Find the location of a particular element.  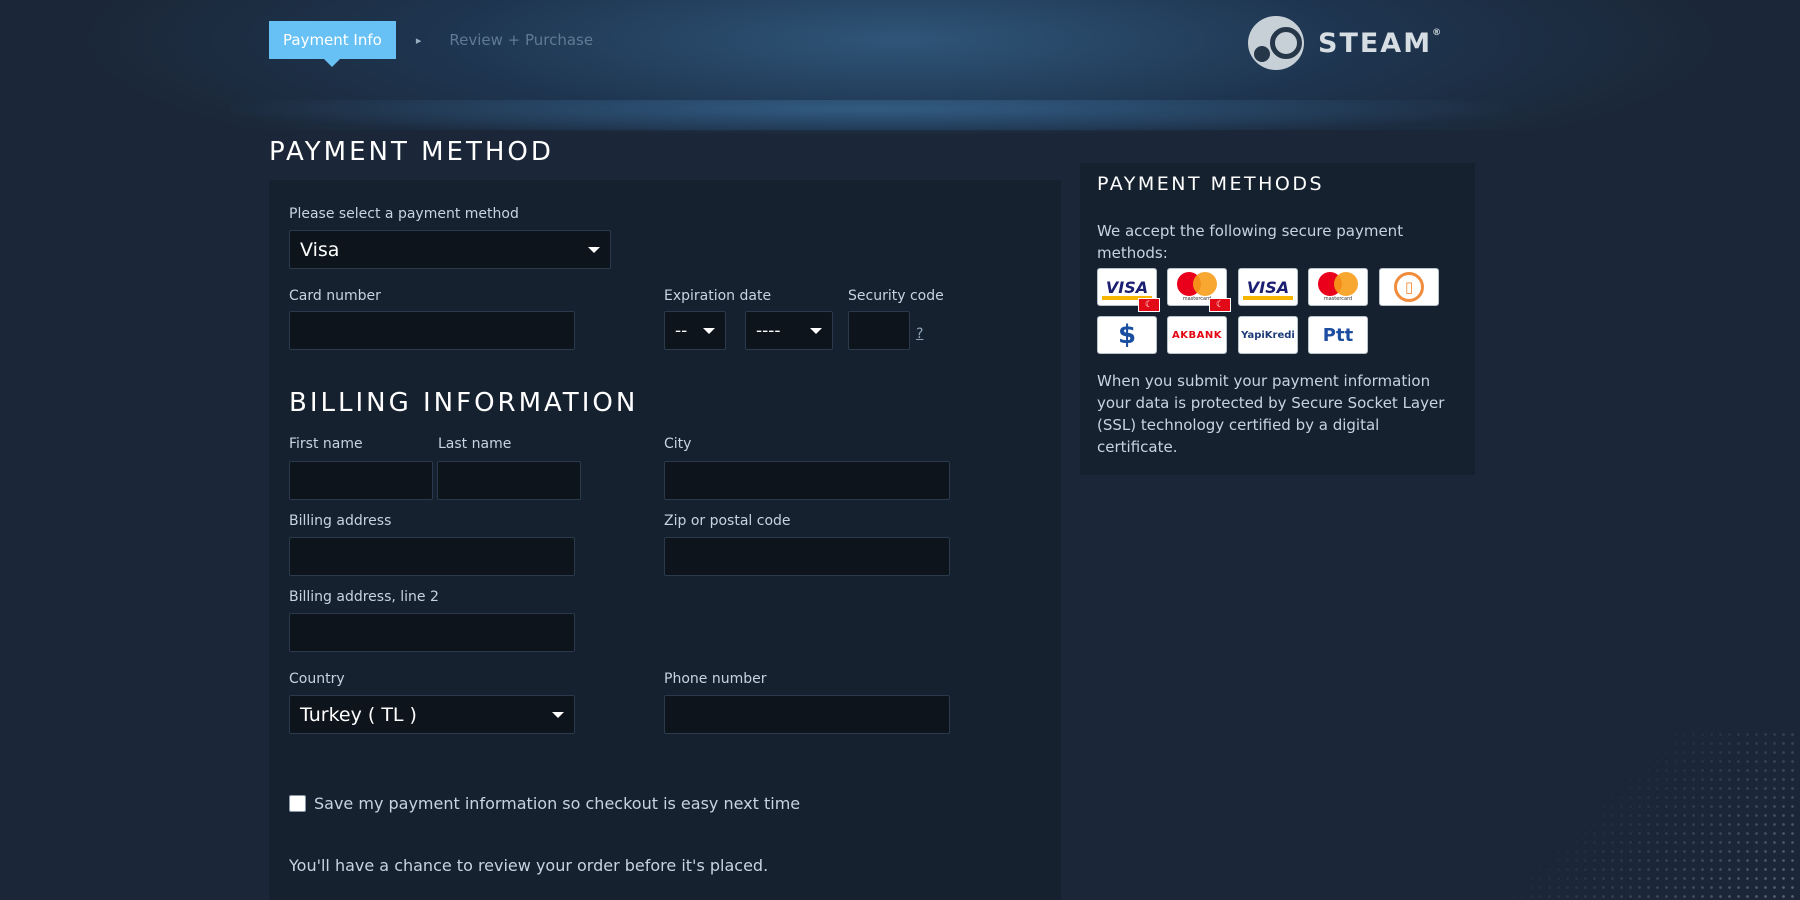

ptt-logo: Ptt is located at coordinates (1338, 335).